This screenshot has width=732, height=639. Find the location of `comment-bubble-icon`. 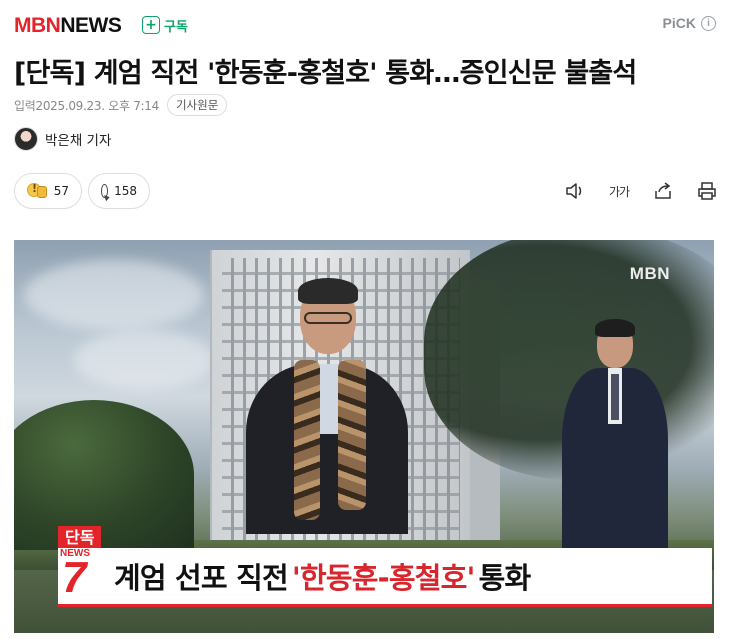

comment-bubble-icon is located at coordinates (105, 191).